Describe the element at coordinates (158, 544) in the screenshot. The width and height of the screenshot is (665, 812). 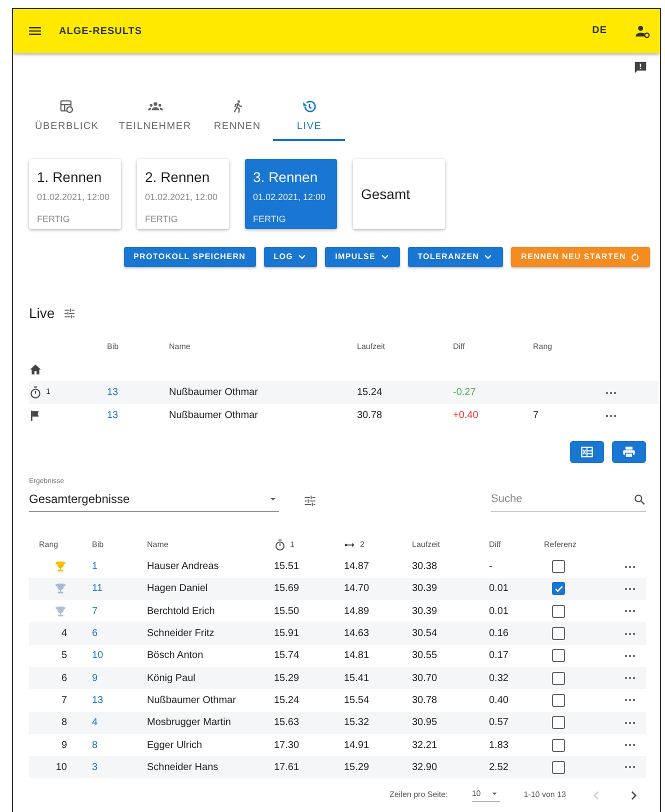
I see `column-header: Name` at that location.